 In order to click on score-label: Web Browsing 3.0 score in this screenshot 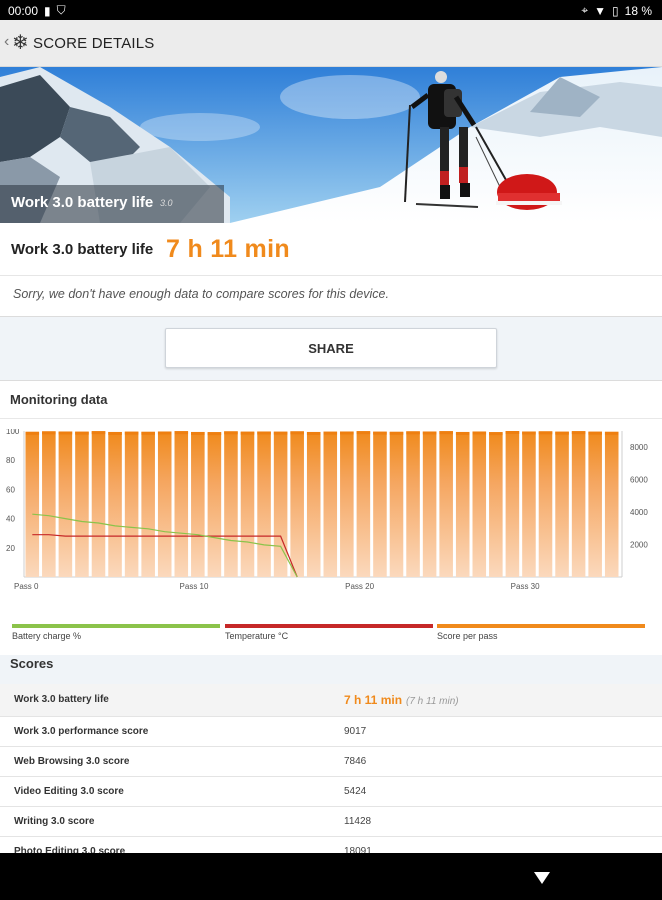, I will do `click(72, 761)`.